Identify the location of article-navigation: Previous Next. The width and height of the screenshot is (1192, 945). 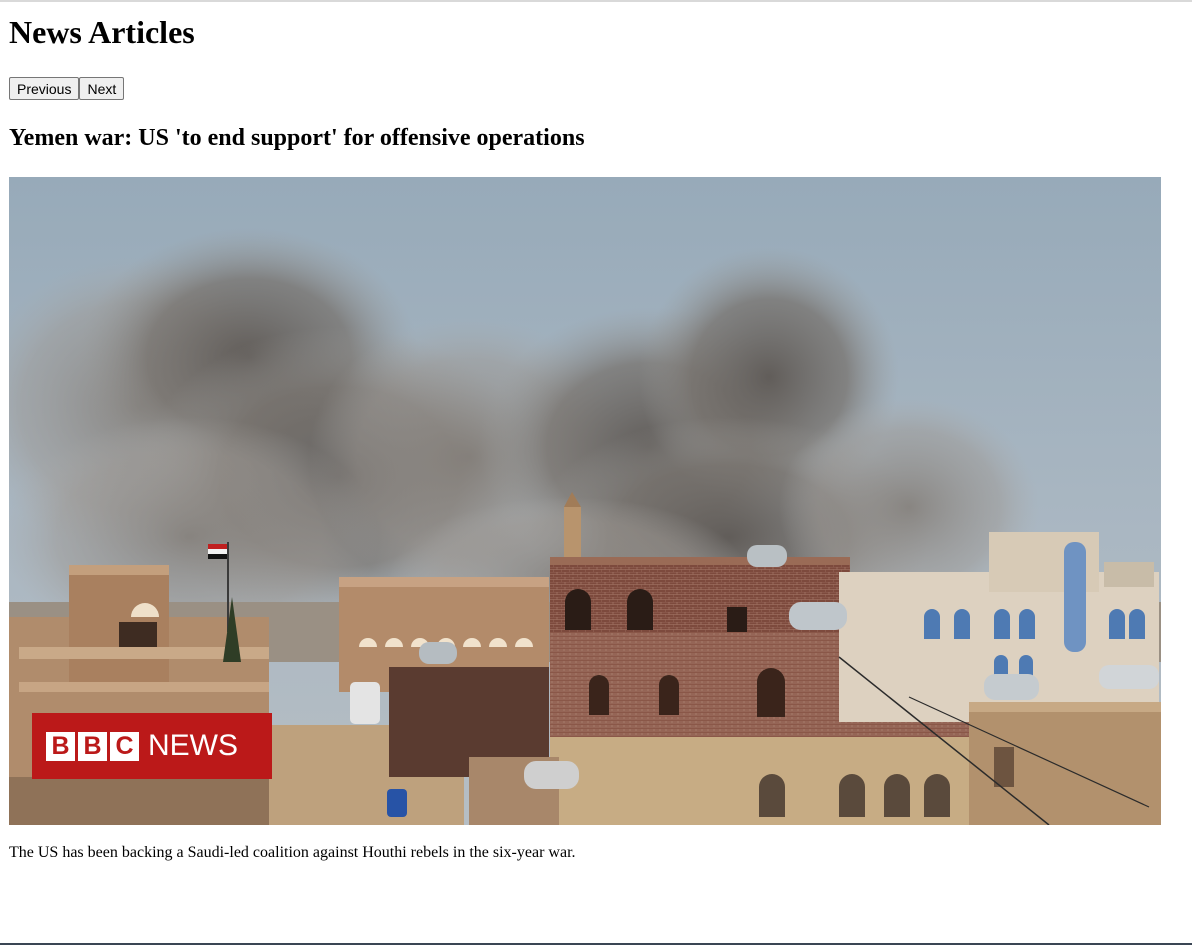
(67, 88).